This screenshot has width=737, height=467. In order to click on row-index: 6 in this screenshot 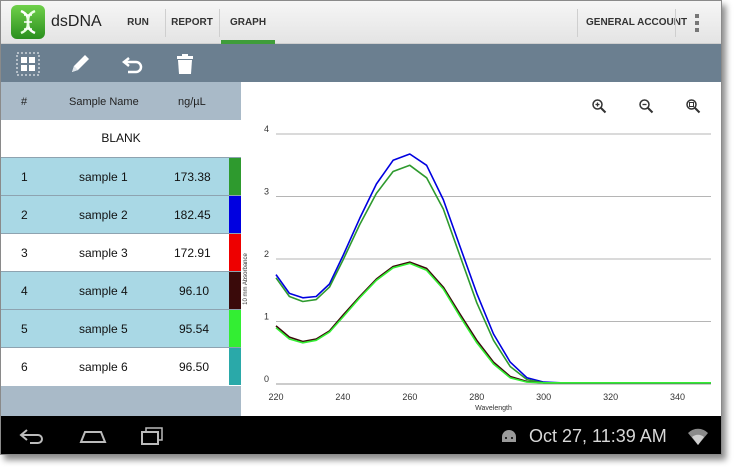, I will do `click(24, 367)`.